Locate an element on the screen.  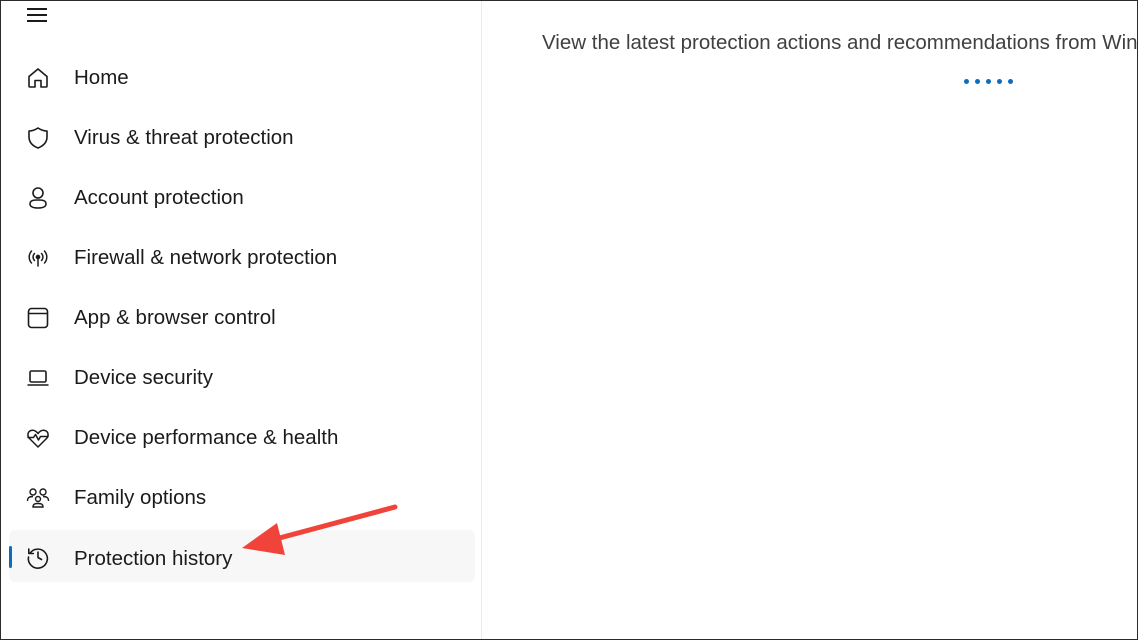
family-icon is located at coordinates (38, 498).